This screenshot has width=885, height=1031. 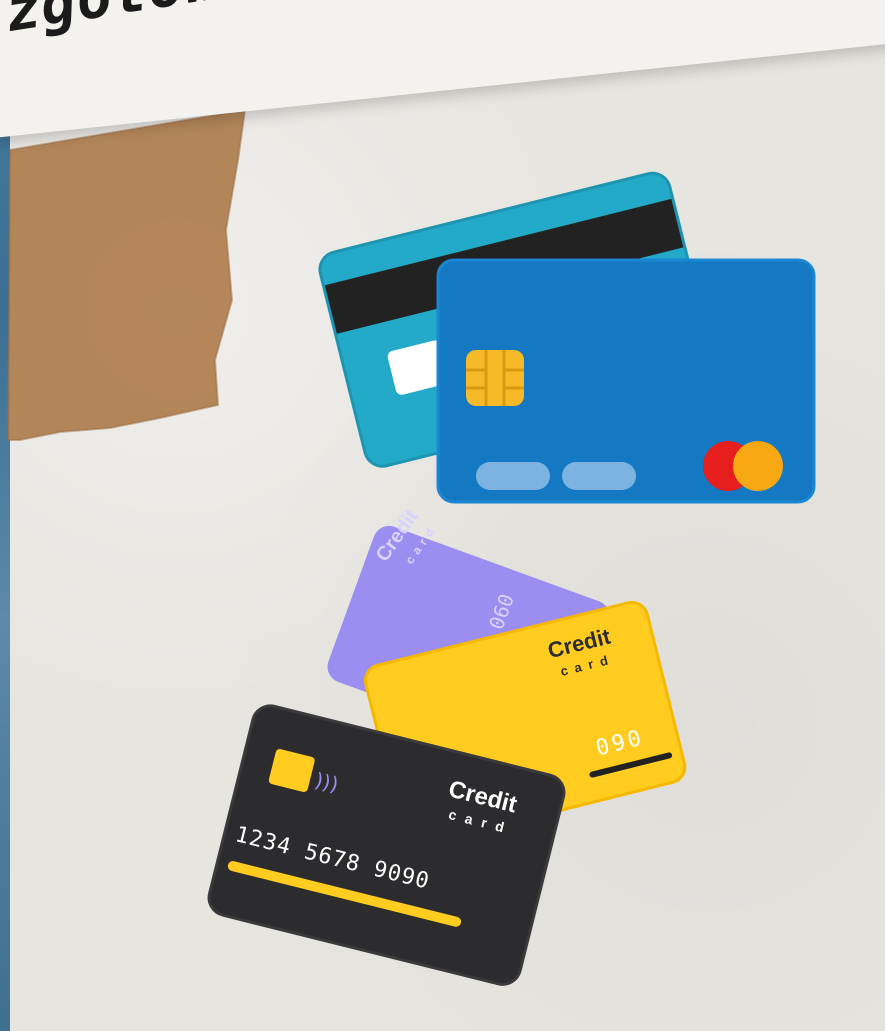 I want to click on chip-icon, so click(x=495, y=378).